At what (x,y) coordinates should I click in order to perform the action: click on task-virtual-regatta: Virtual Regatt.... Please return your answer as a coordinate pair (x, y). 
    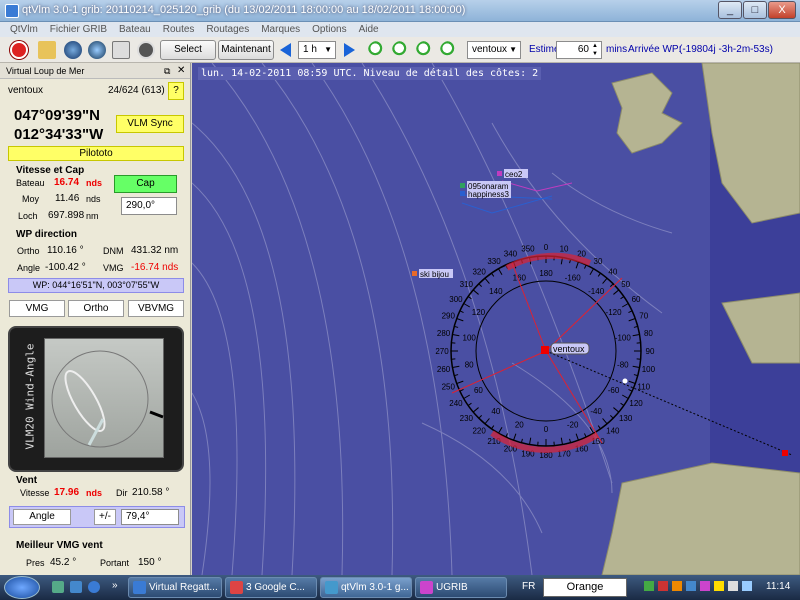
    Looking at the image, I should click on (175, 587).